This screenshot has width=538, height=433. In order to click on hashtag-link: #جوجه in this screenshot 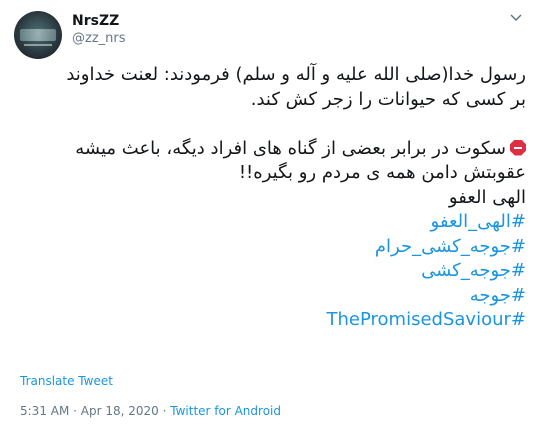, I will do `click(271, 296)`.